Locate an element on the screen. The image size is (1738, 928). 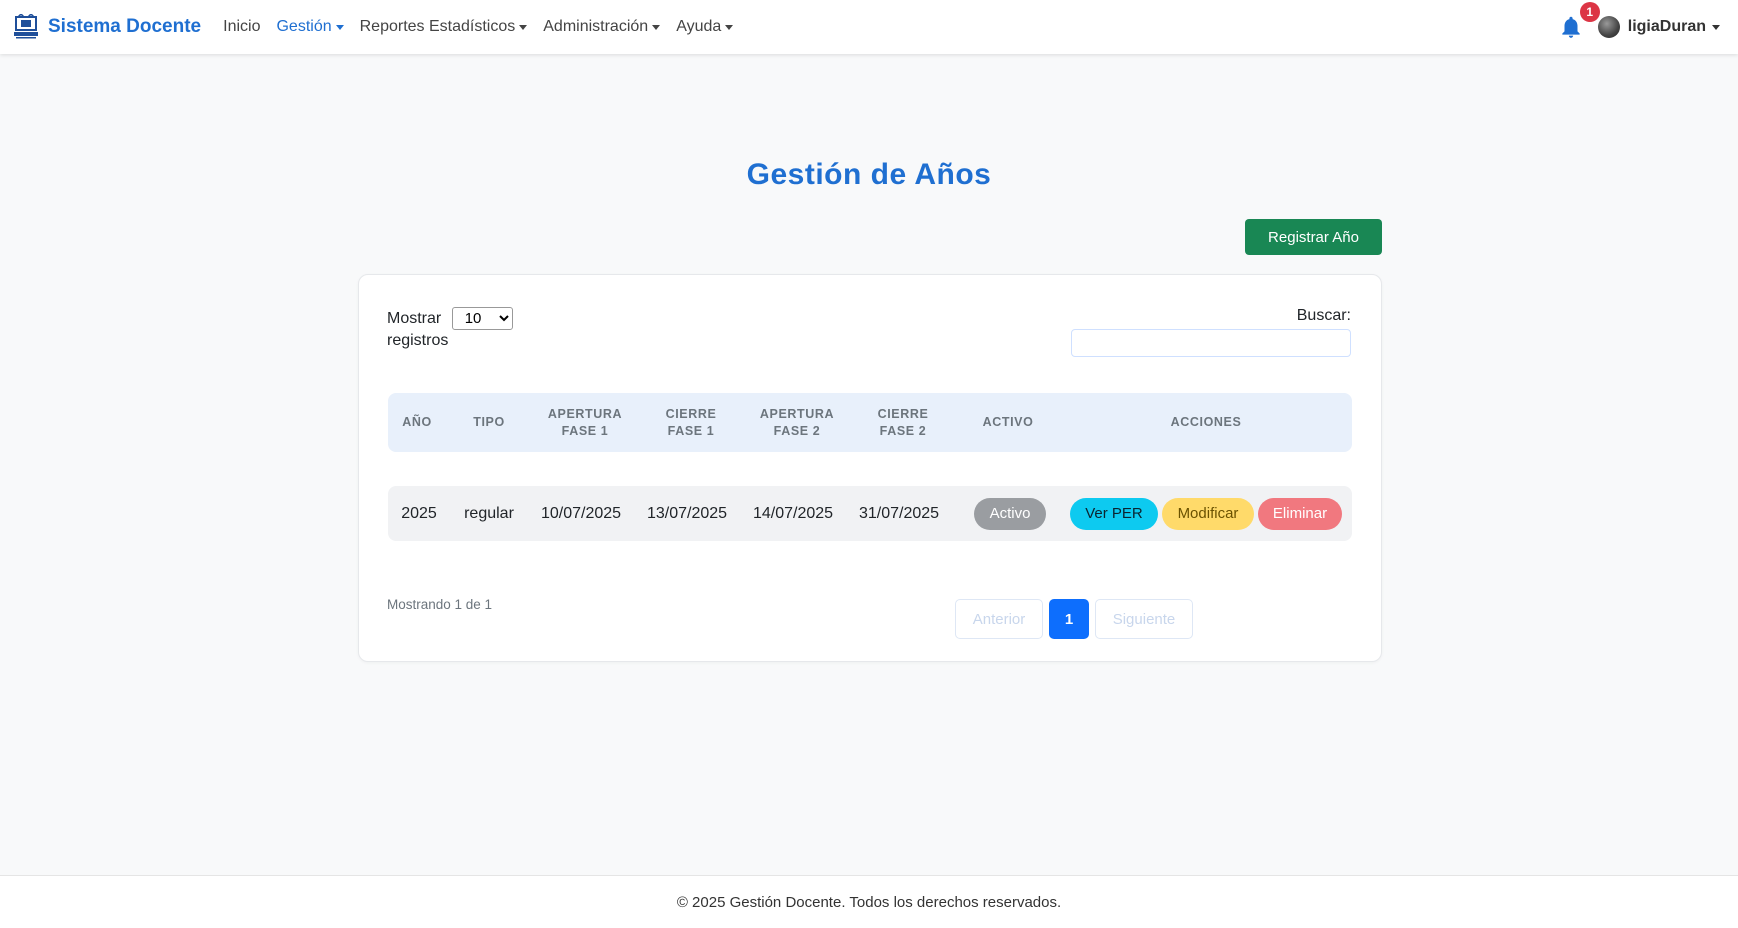
nav-item-administracion: Administración is located at coordinates (601, 27).